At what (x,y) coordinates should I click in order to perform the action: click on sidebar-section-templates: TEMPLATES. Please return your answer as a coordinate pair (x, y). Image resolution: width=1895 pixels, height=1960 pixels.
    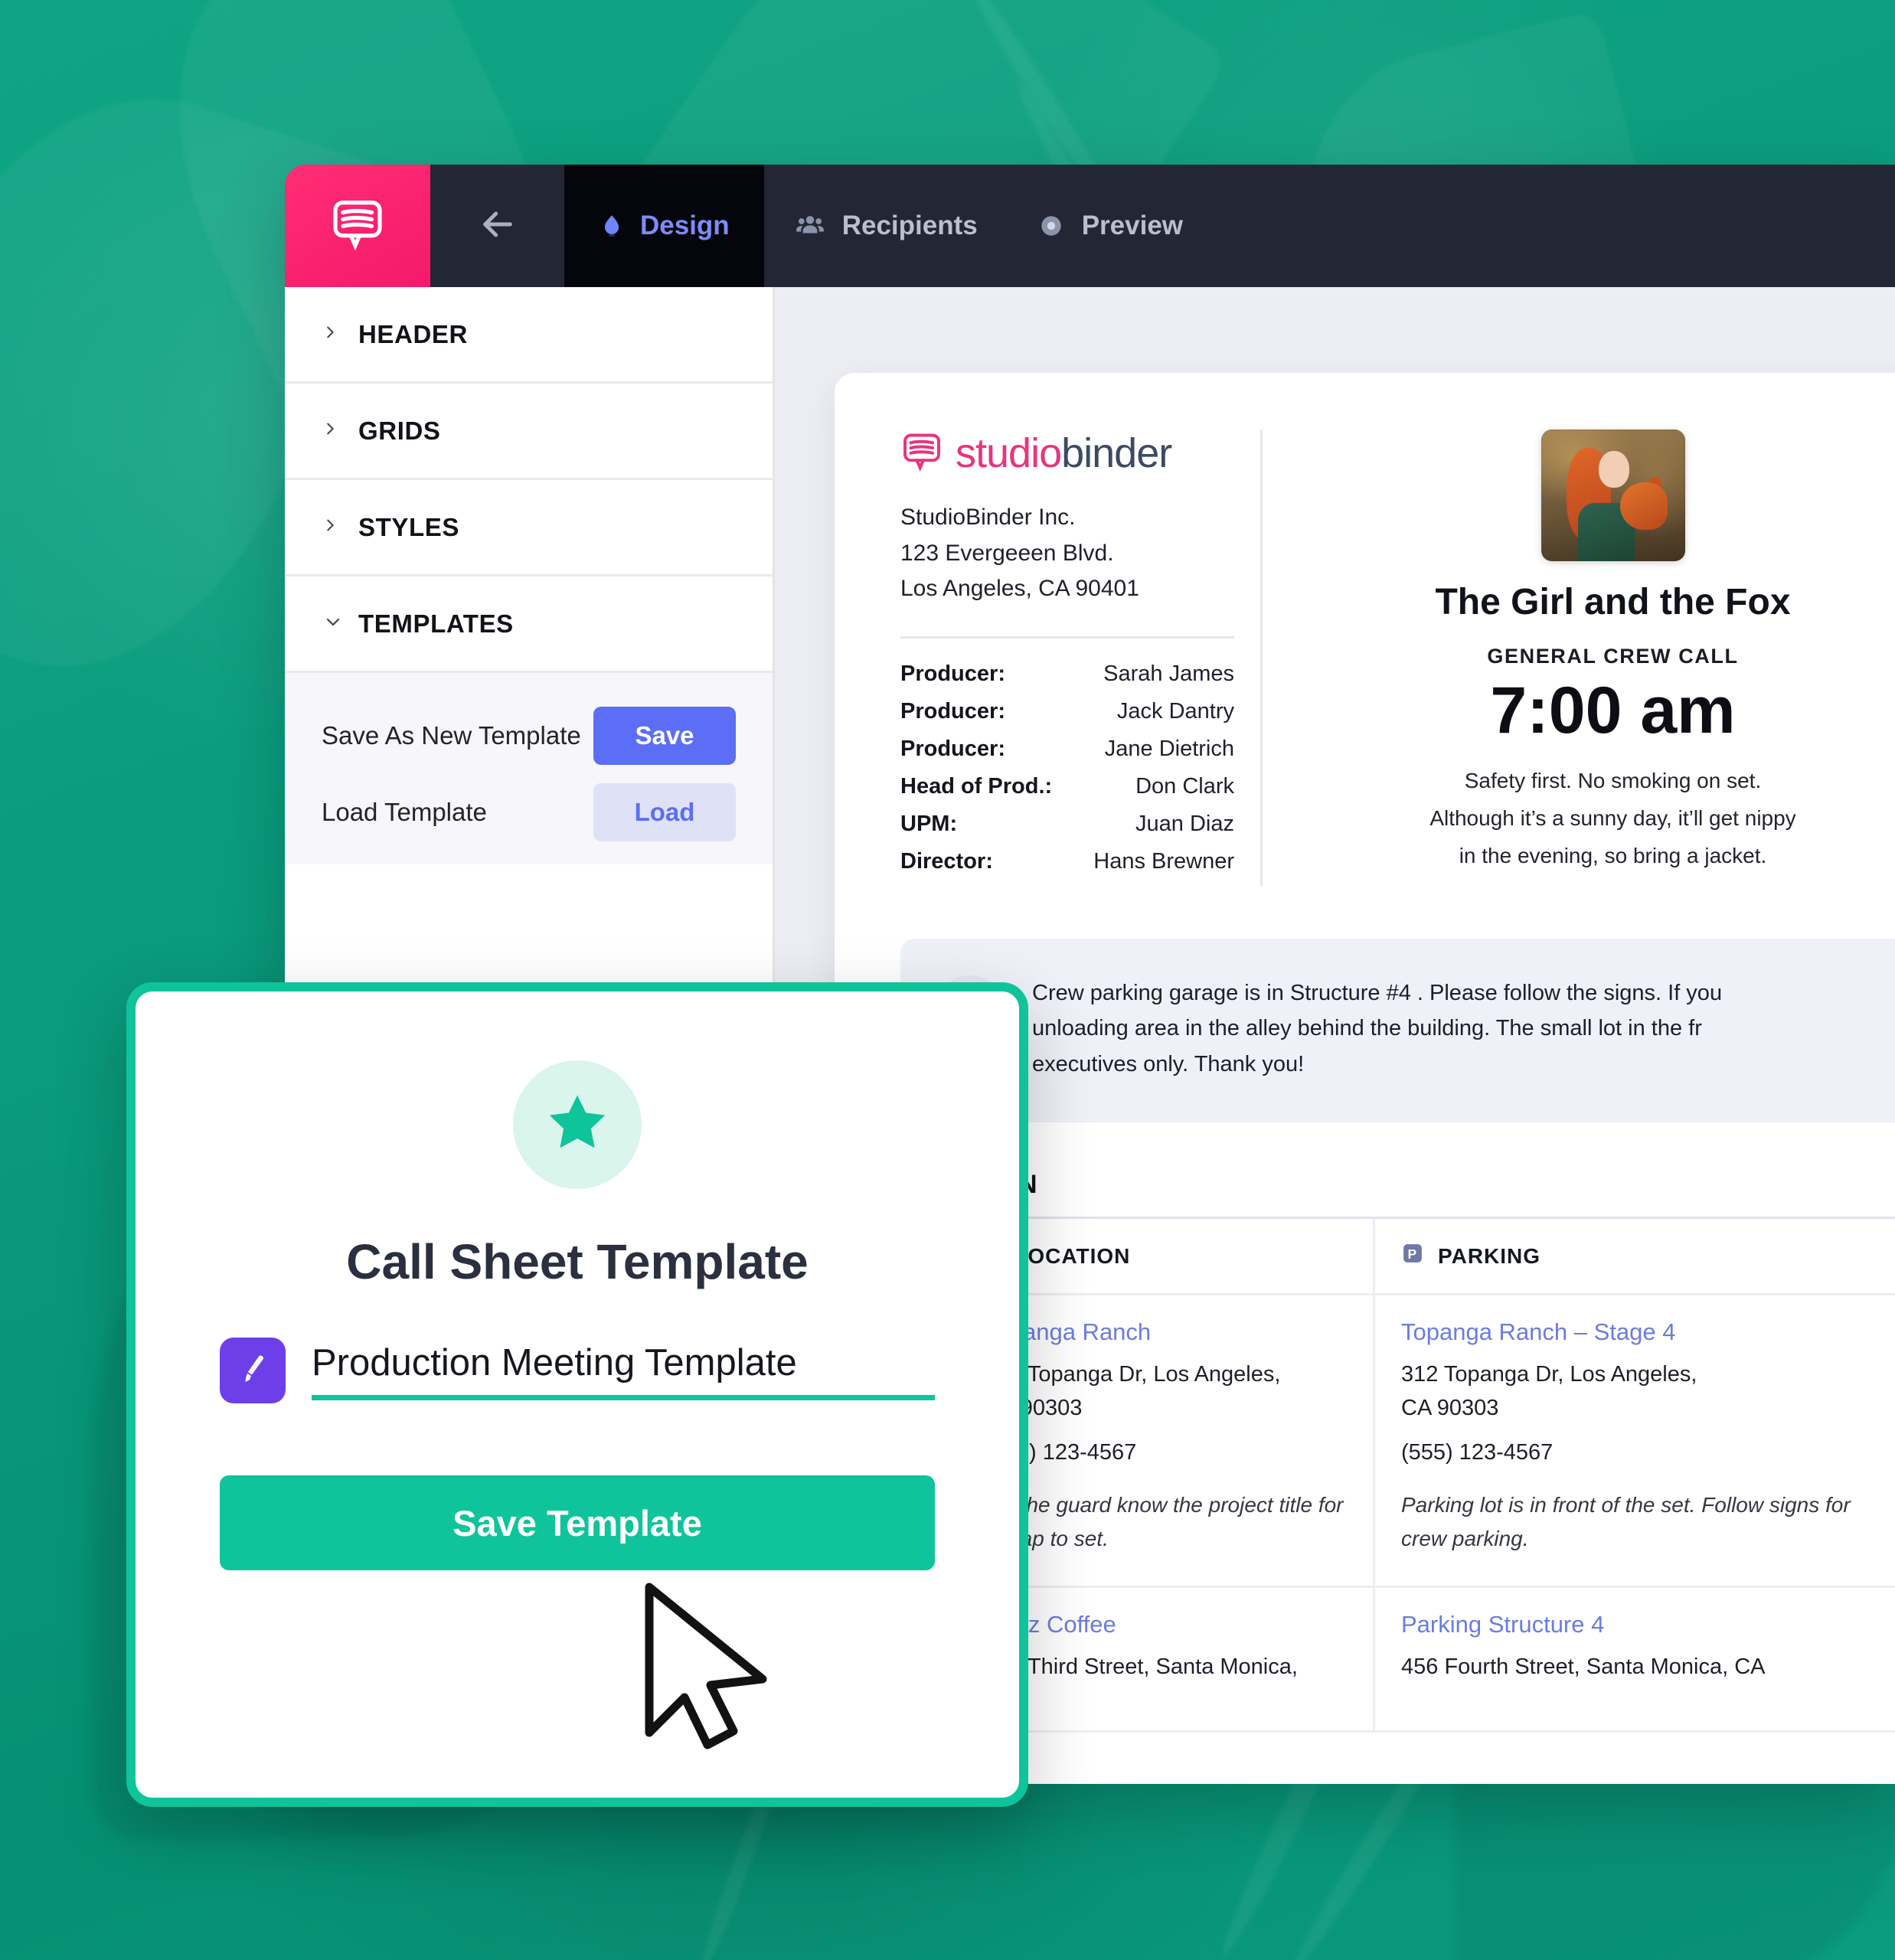
    Looking at the image, I should click on (529, 625).